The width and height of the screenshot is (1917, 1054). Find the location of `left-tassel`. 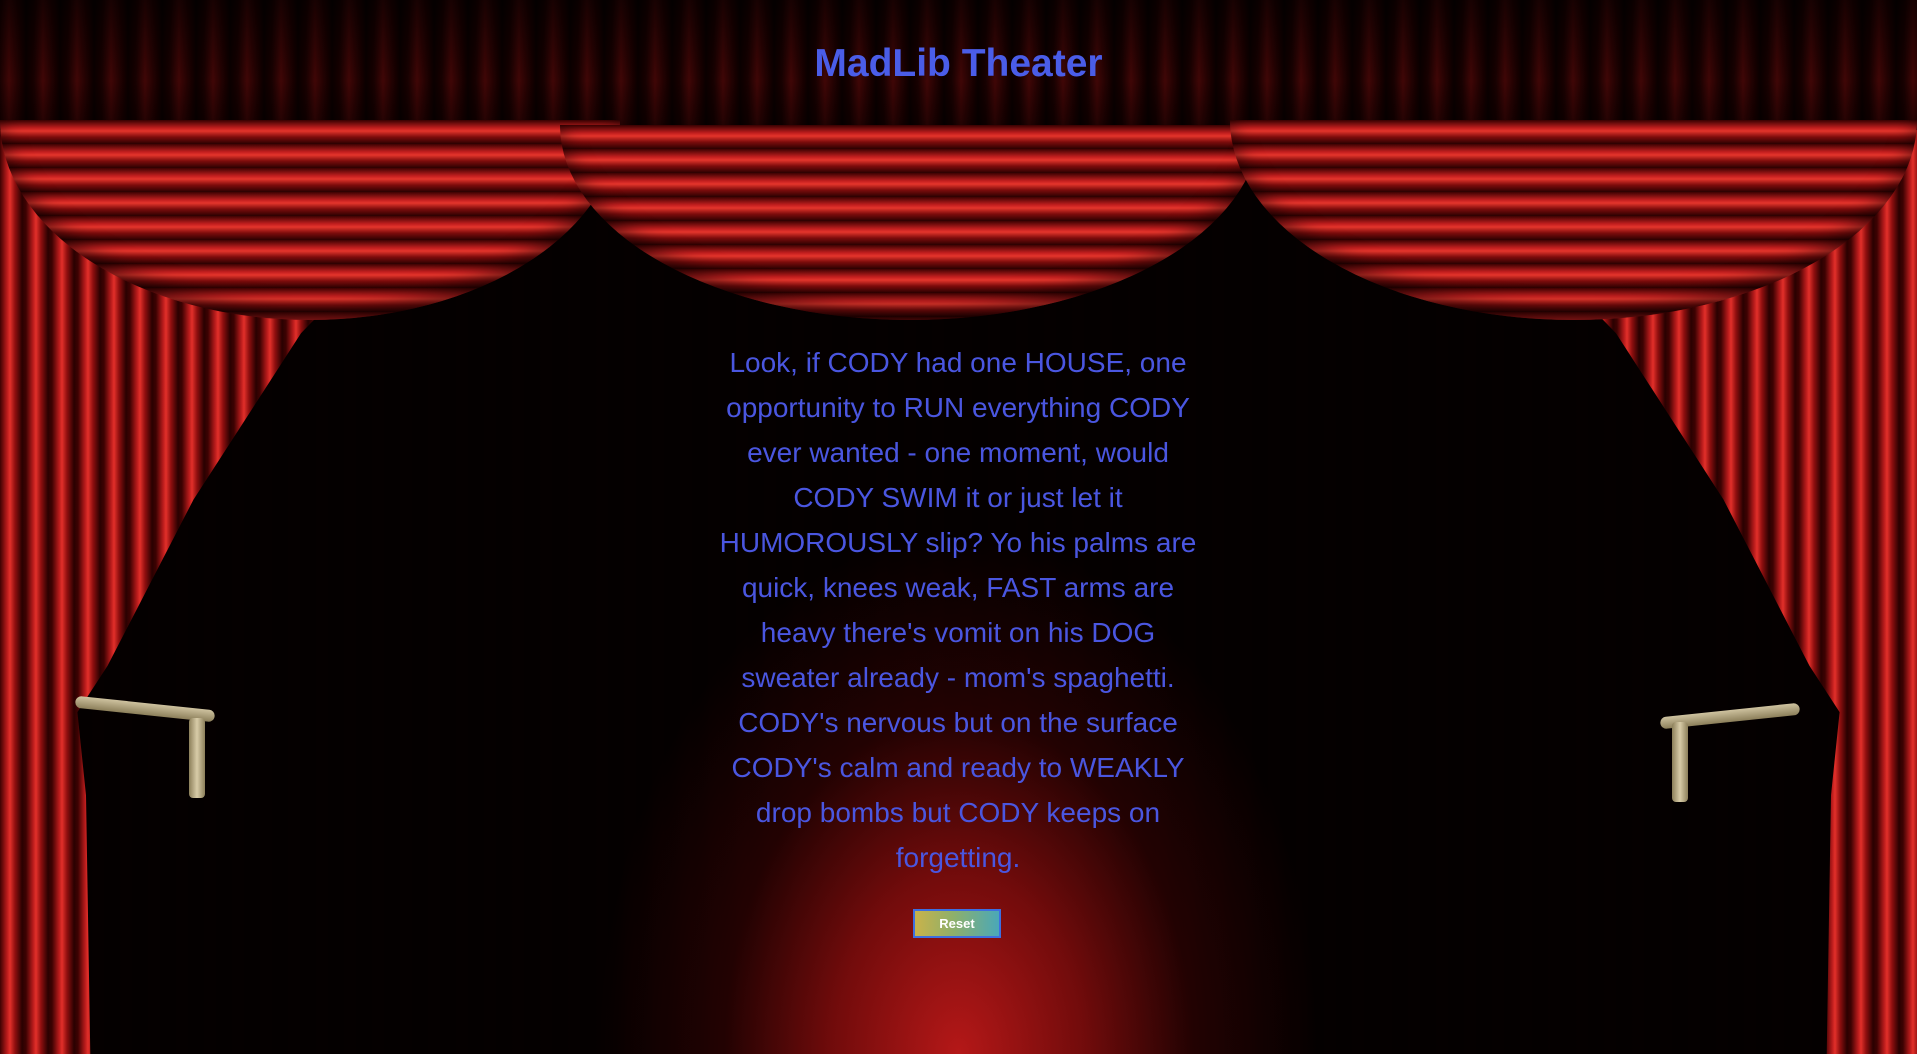

left-tassel is located at coordinates (197, 758).